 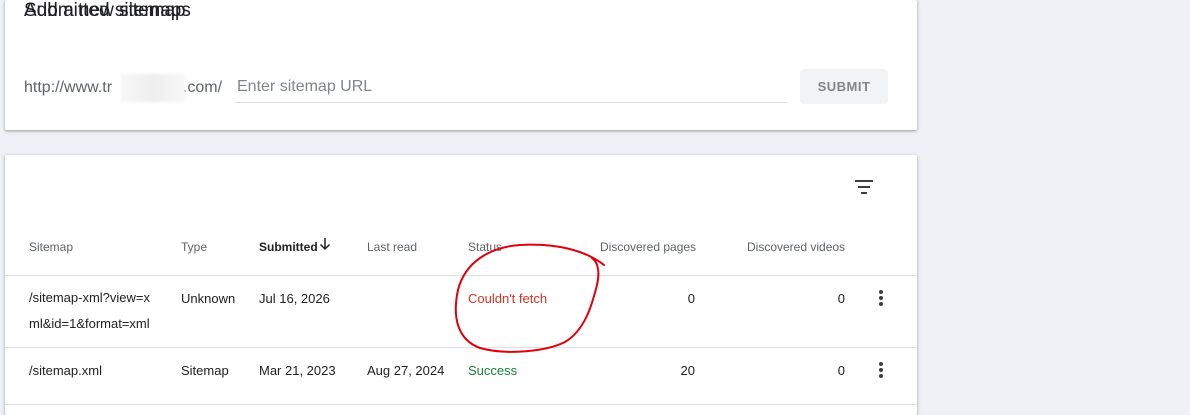 What do you see at coordinates (493, 370) in the screenshot?
I see `row2-status: Success` at bounding box center [493, 370].